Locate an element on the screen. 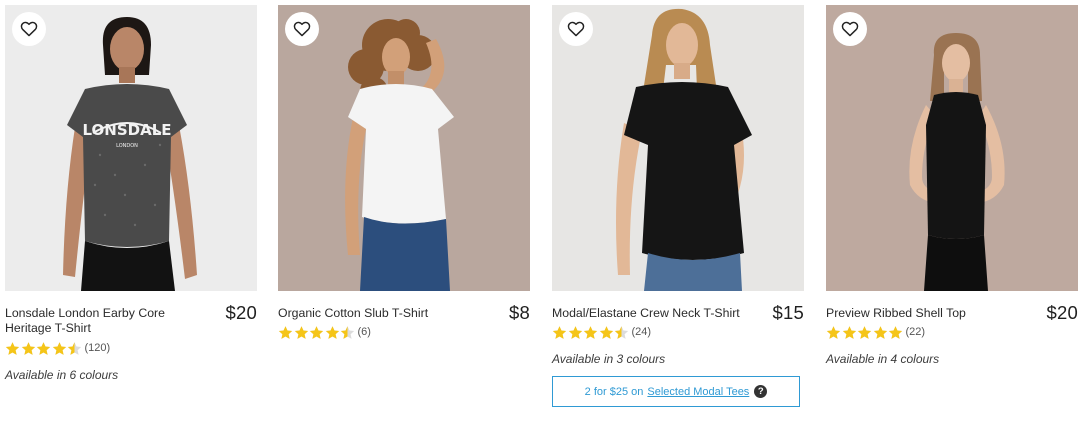  promo-offer-button: 2 for $25 on Selected Modal Tees ? is located at coordinates (676, 391).